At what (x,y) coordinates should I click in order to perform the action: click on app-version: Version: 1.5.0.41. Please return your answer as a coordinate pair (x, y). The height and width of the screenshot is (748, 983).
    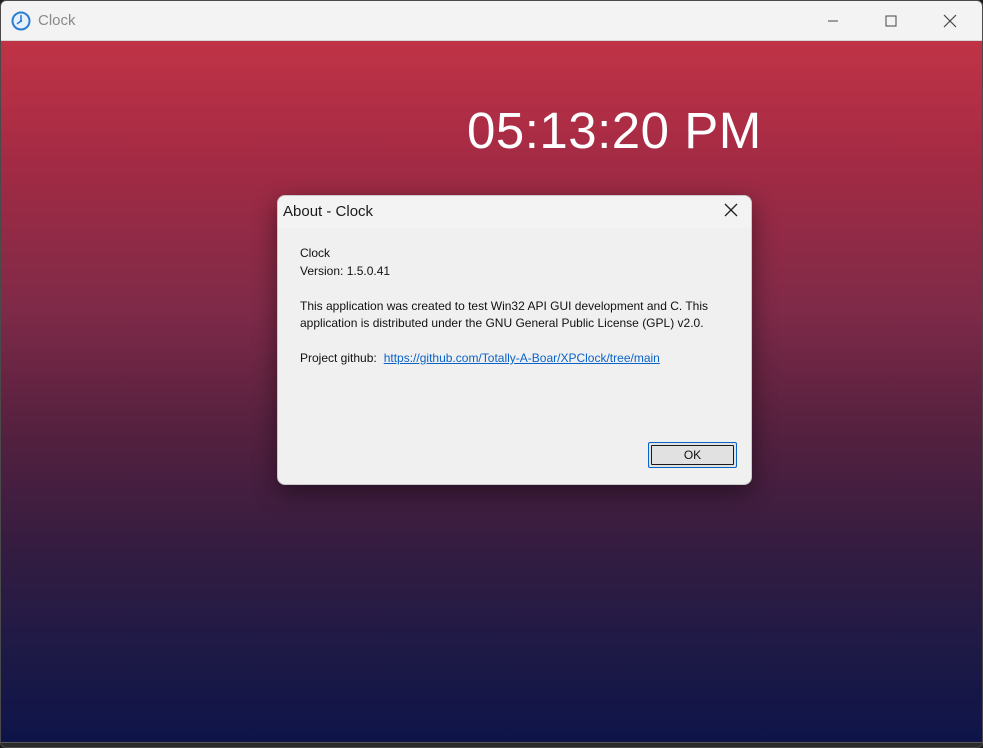
    Looking at the image, I should click on (345, 270).